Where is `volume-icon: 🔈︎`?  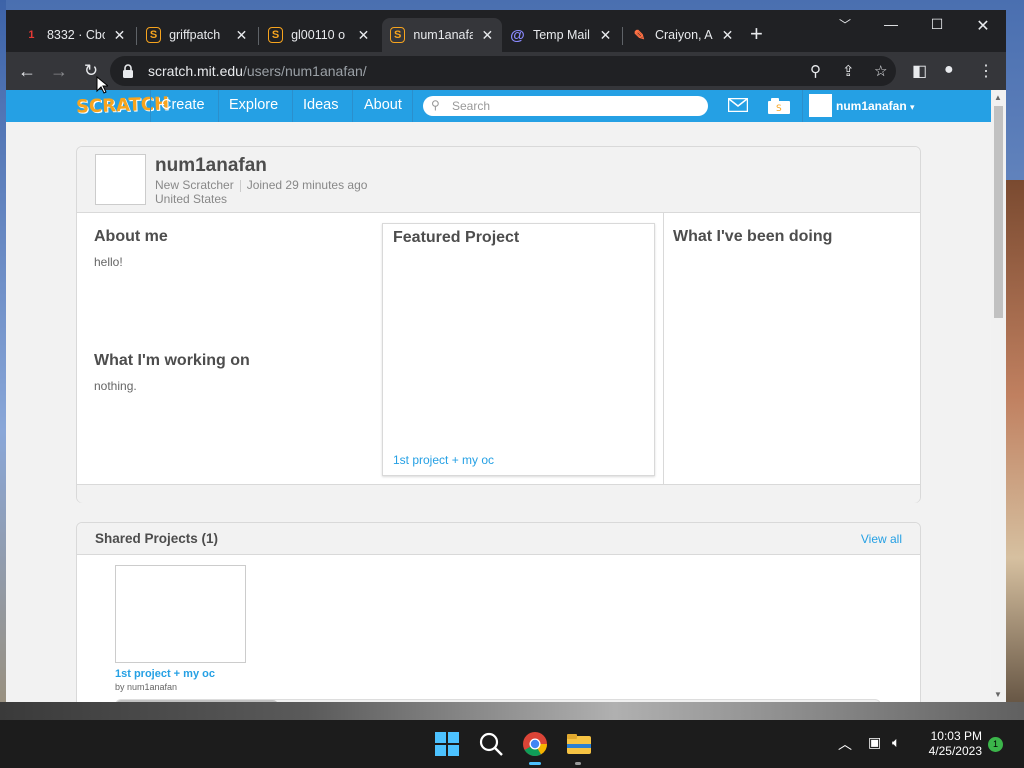 volume-icon: 🔈︎ is located at coordinates (896, 742).